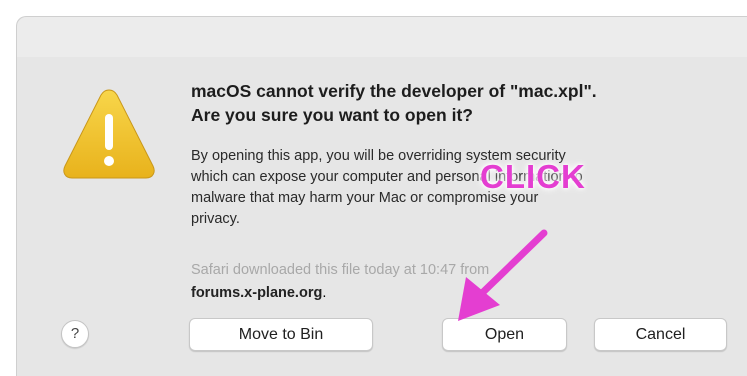  What do you see at coordinates (257, 293) in the screenshot?
I see `download-site: forums.x-plane.org` at bounding box center [257, 293].